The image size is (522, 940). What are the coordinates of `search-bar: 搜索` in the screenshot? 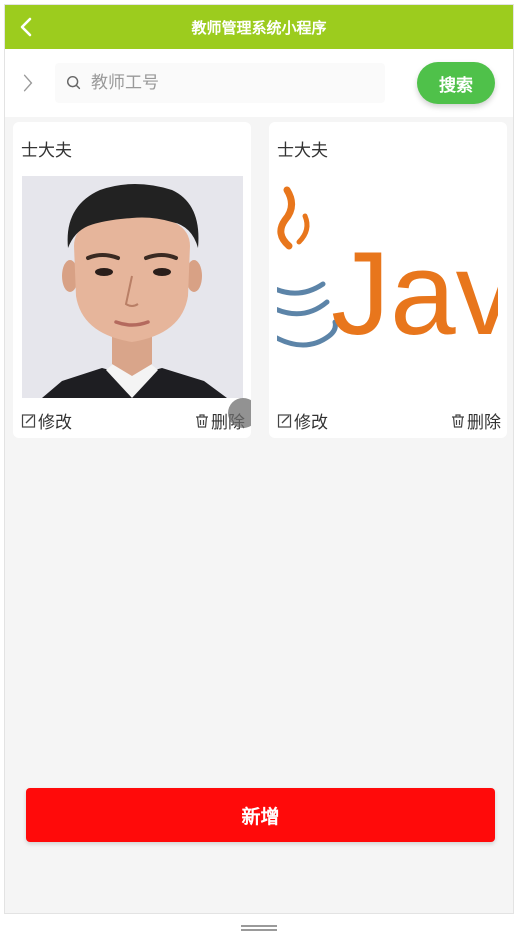 It's located at (259, 83).